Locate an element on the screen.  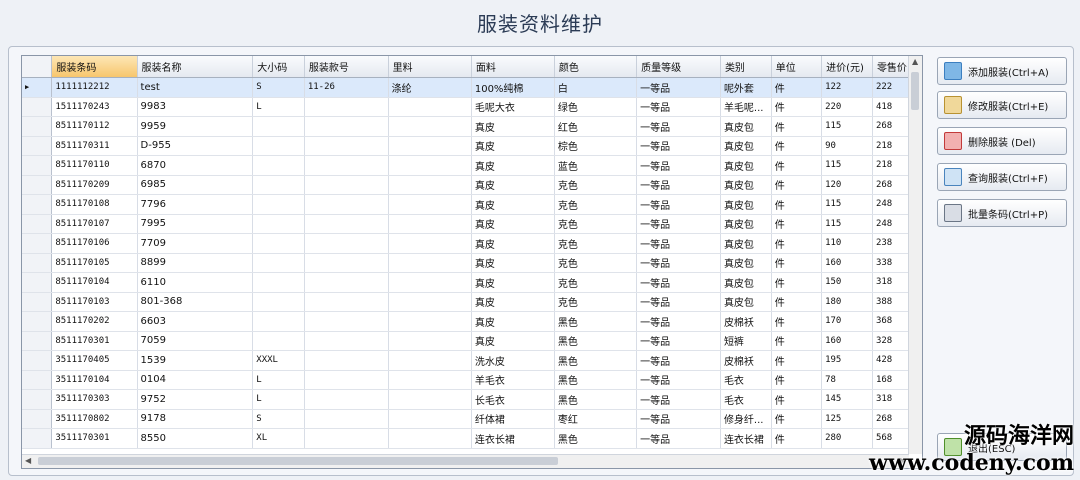
table-row: 8511170311 D-955 真皮 棕色 一等品 真皮包件 90 218 is located at coordinates (472, 146).